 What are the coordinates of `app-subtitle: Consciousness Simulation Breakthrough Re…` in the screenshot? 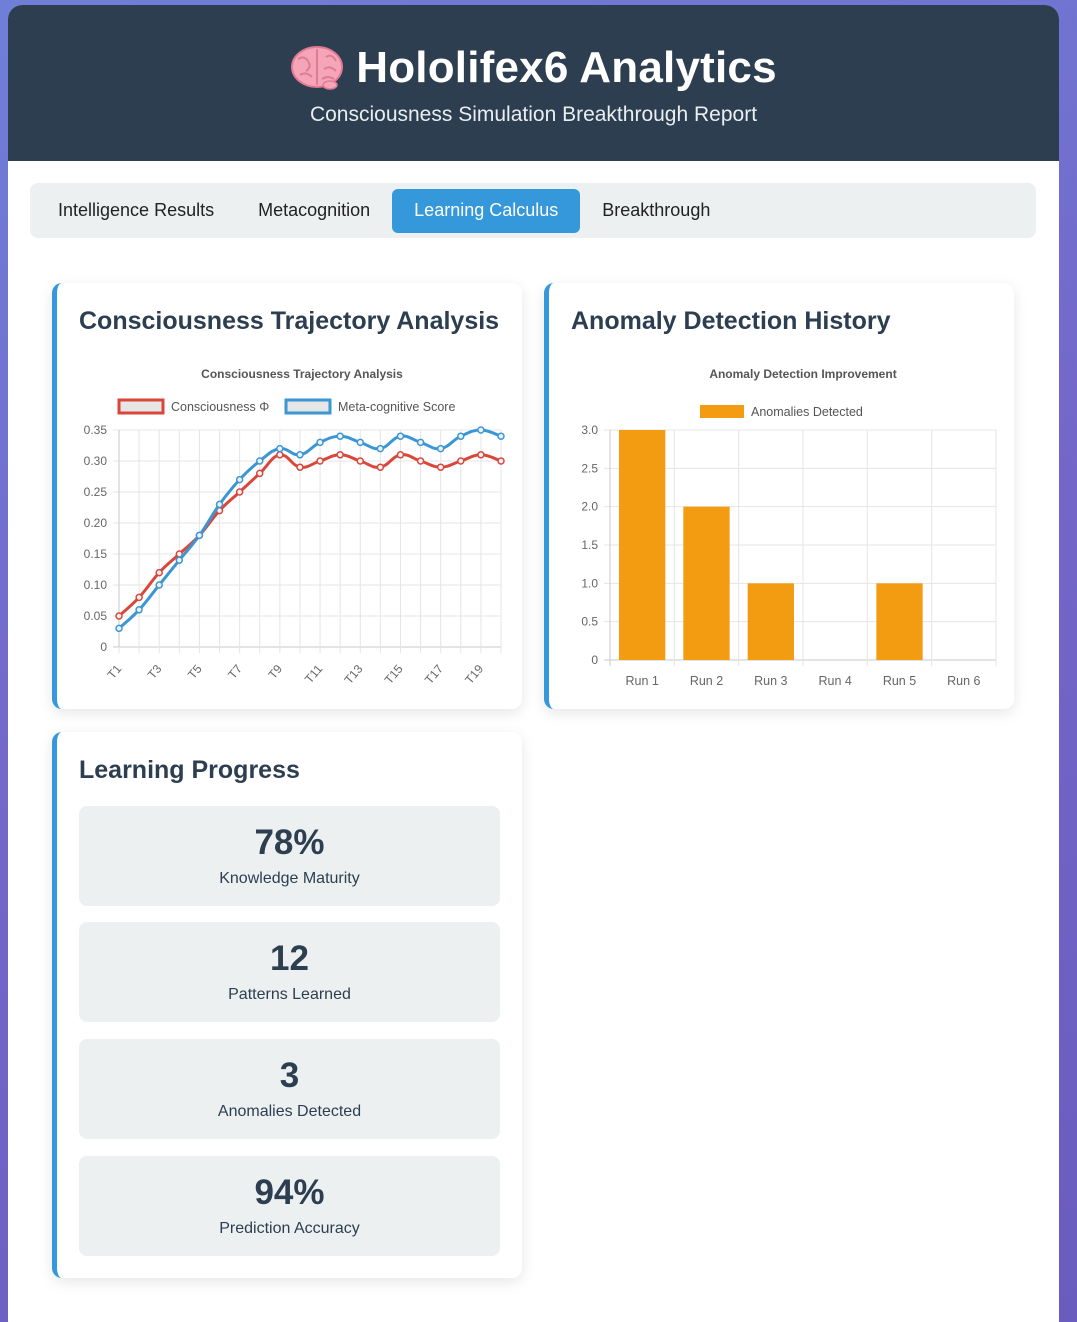 It's located at (533, 114).